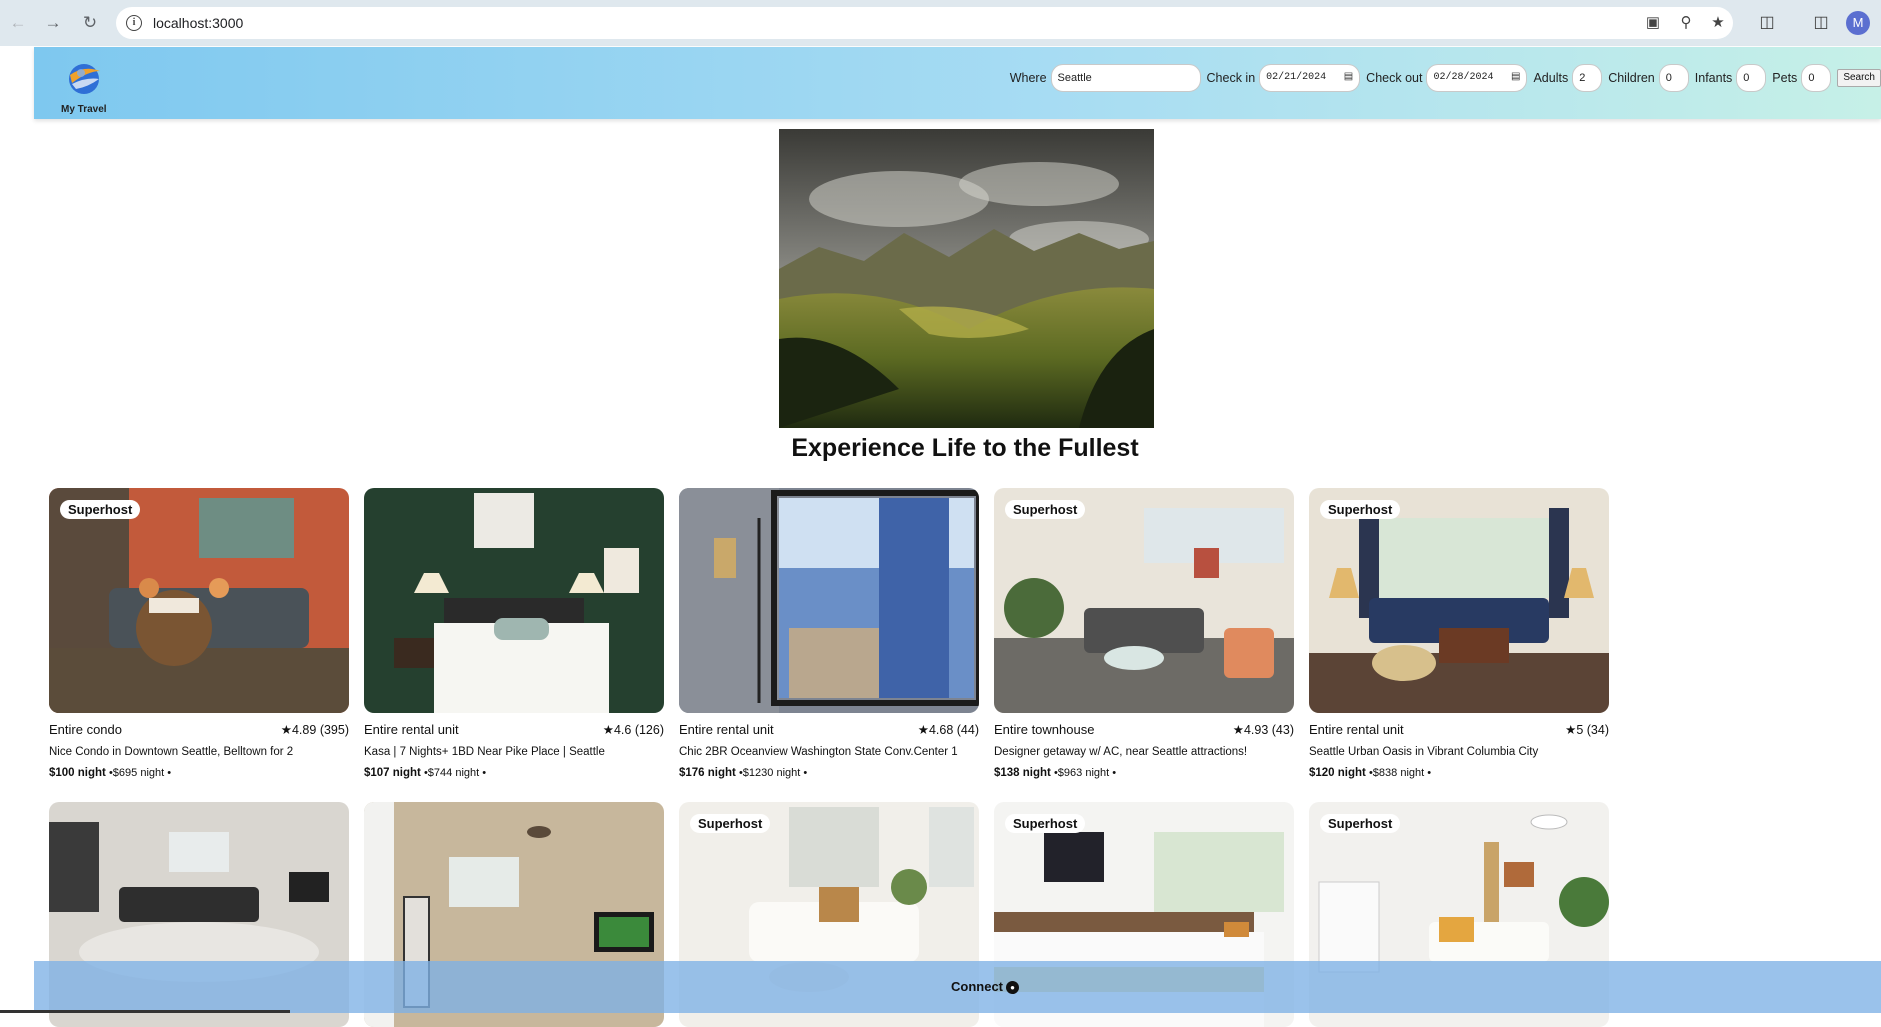 This screenshot has width=1881, height=1027. Describe the element at coordinates (455, 773) in the screenshot. I see `total-price: •$744 night •` at that location.